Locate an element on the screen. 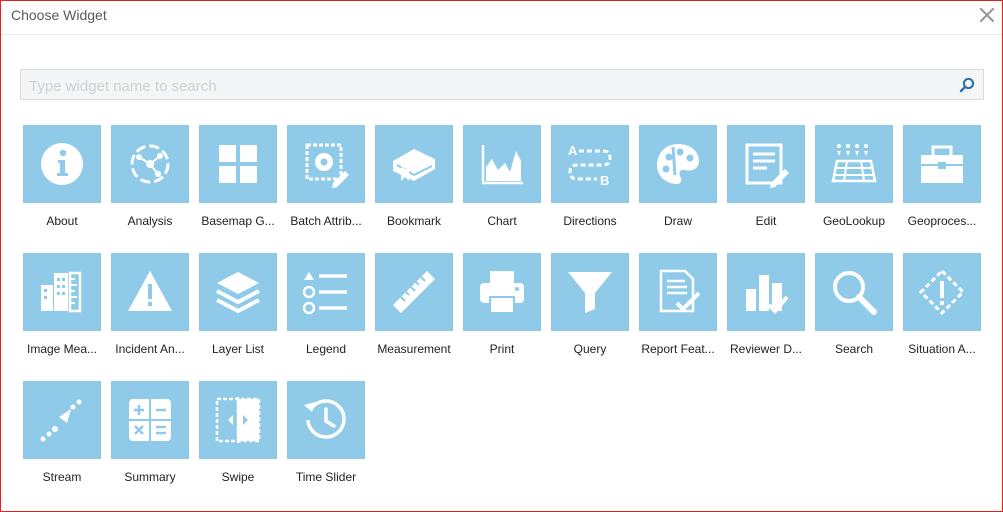  reviewer-dashboard-icon is located at coordinates (767, 294).